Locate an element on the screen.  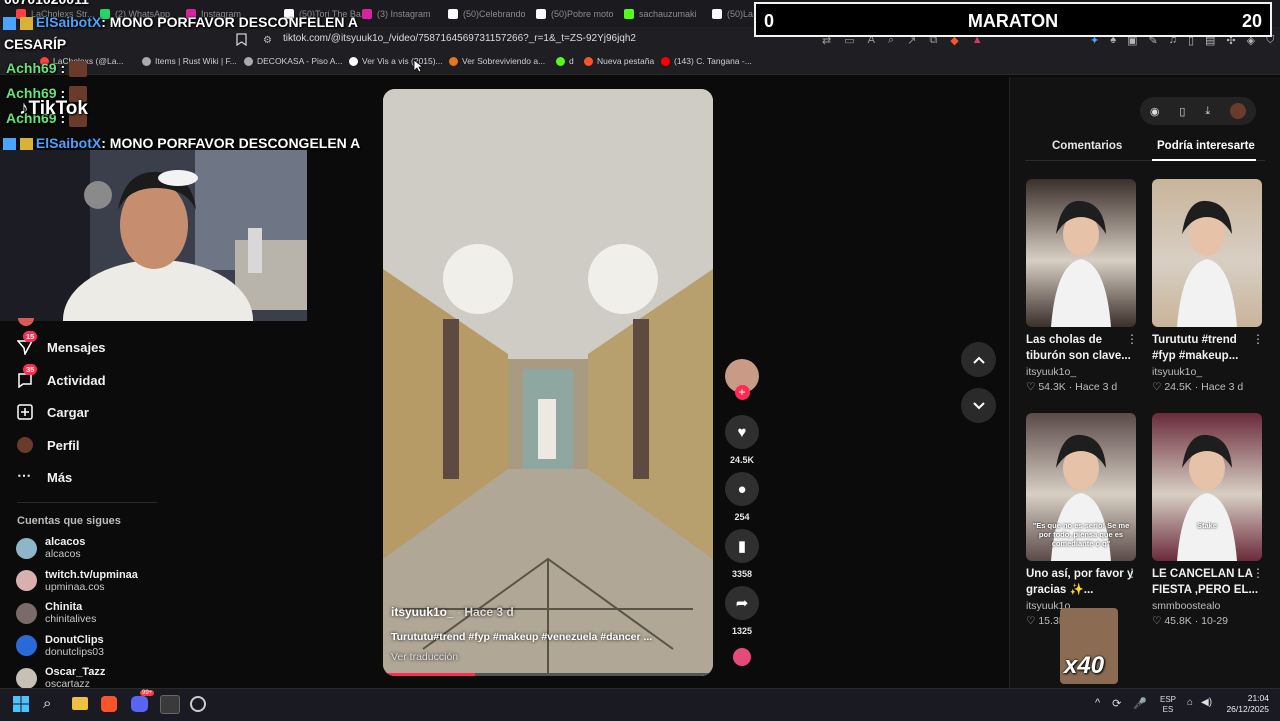
site-info-icon: ⚙ is located at coordinates (267, 40).